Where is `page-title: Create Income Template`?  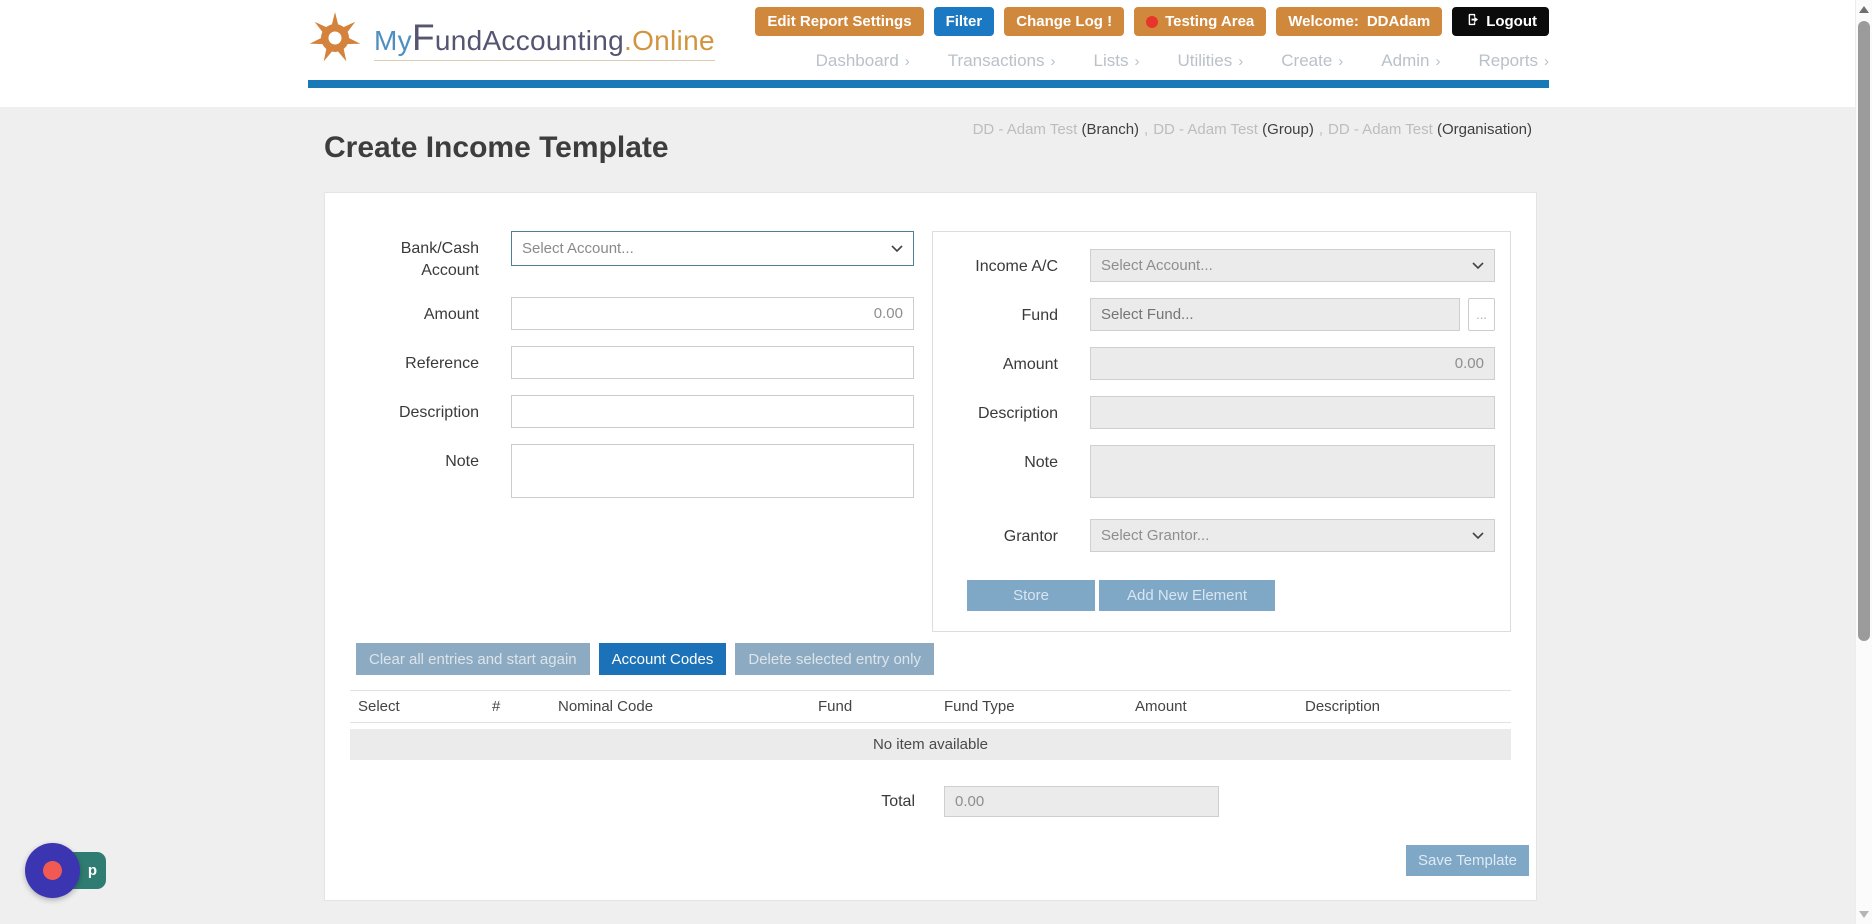
page-title: Create Income Template is located at coordinates (496, 147).